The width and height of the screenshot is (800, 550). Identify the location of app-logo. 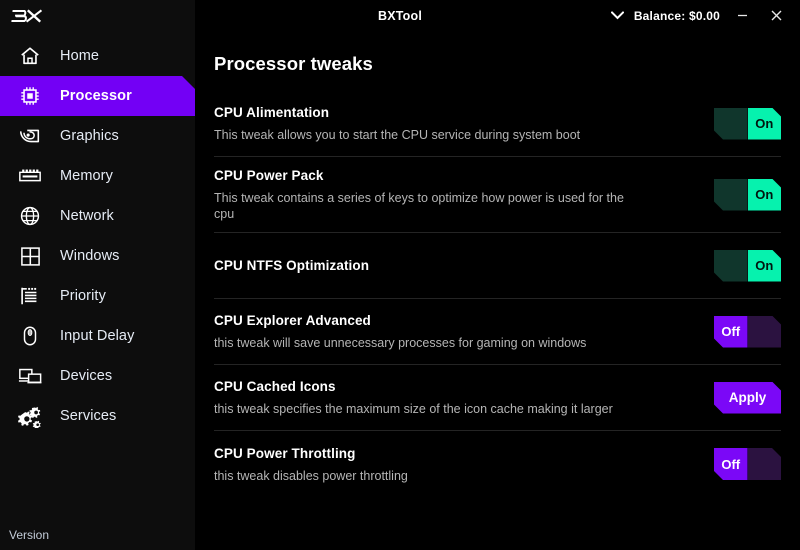
(97, 15).